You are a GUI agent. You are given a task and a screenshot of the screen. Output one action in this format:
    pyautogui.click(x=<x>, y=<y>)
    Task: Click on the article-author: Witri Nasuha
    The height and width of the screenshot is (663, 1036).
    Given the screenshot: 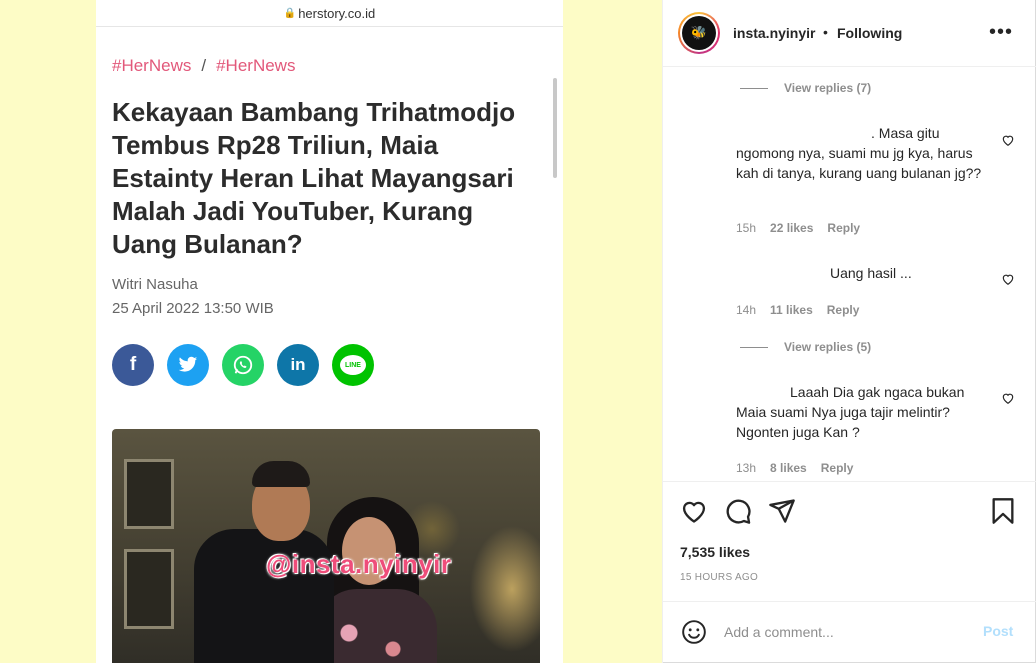 What is the action you would take?
    pyautogui.click(x=155, y=284)
    